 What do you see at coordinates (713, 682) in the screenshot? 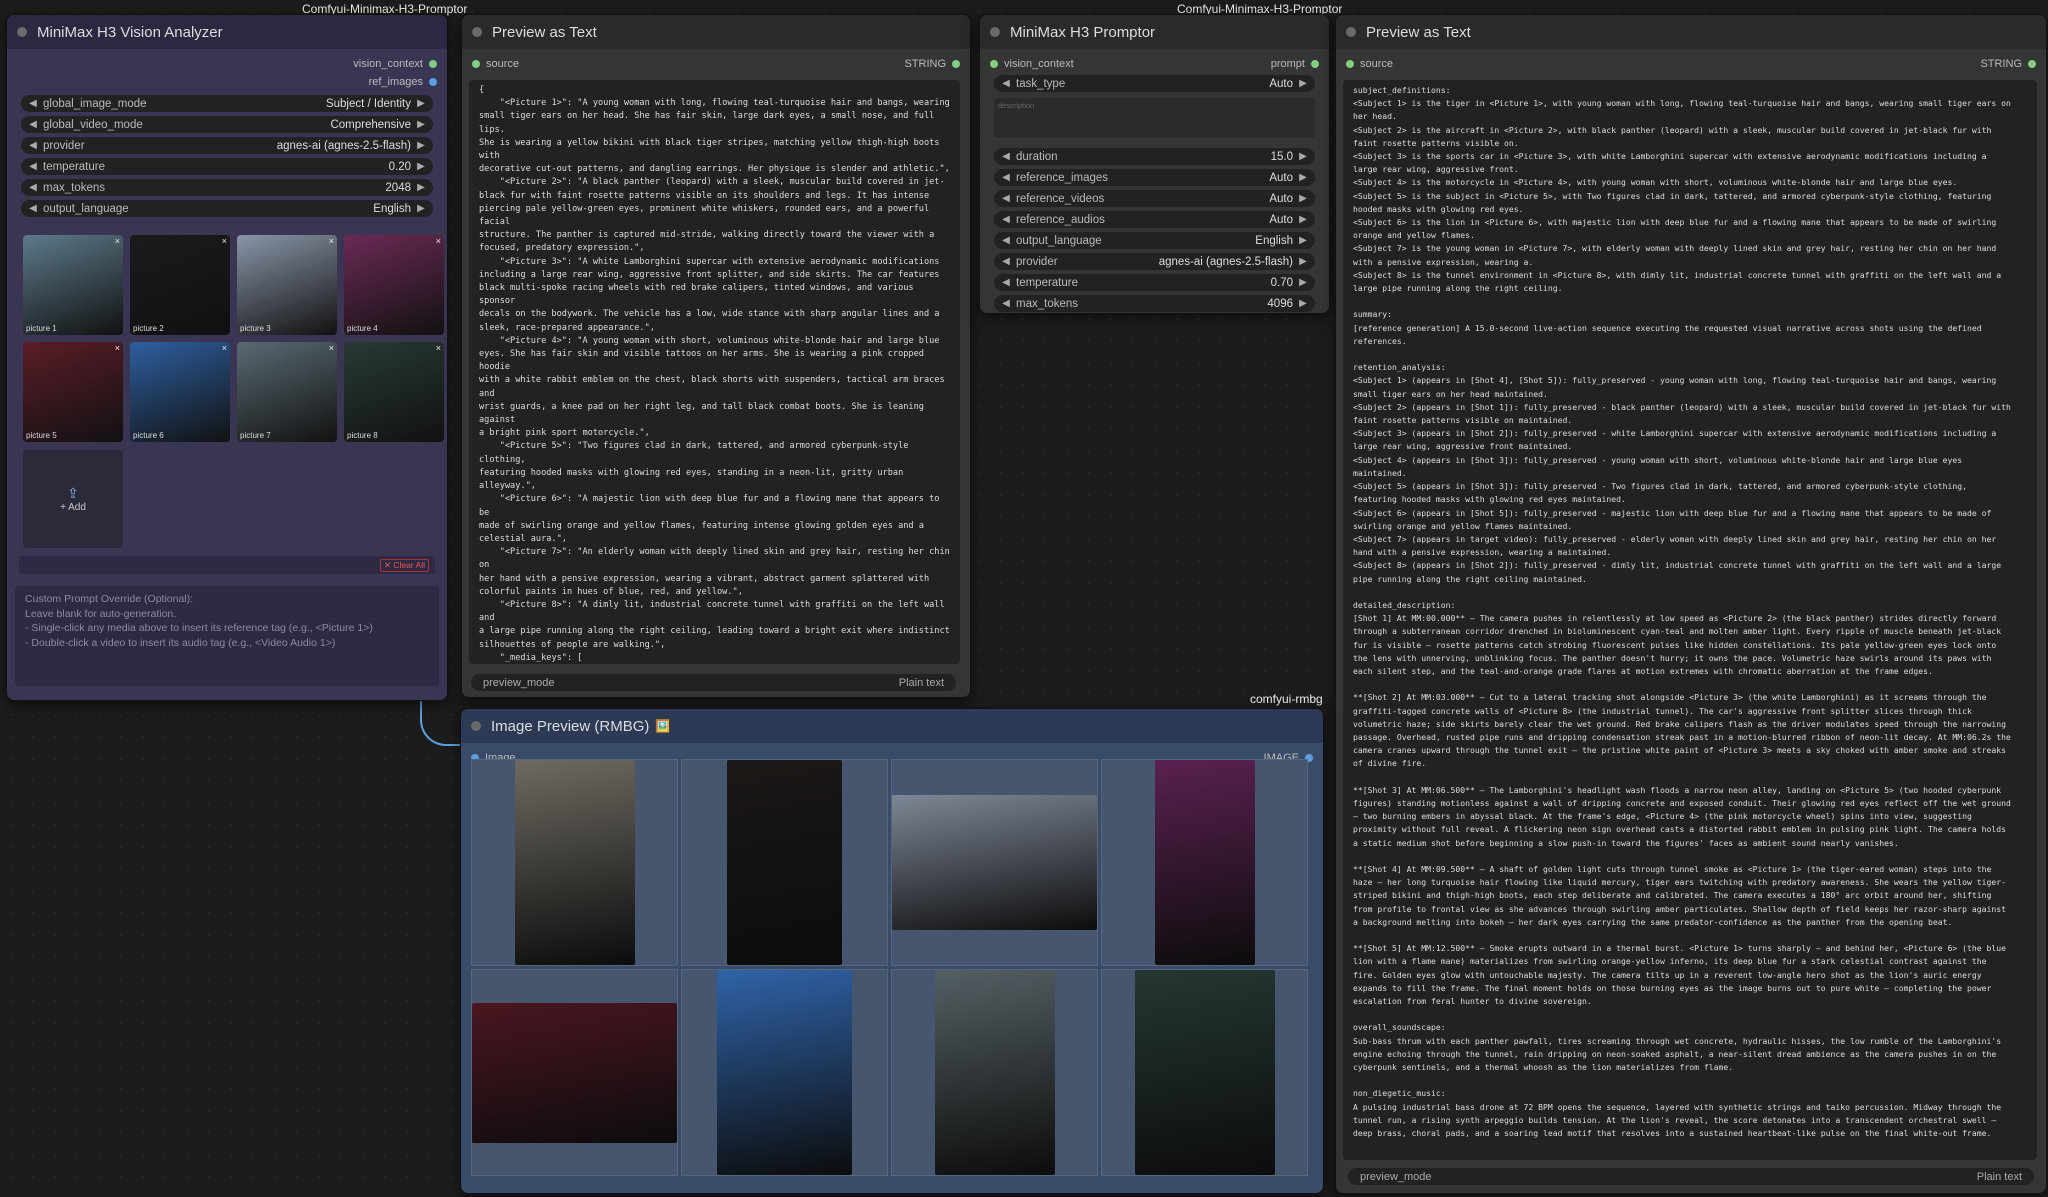
I see `preview-mode-widget-1: preview_mode Plain text` at bounding box center [713, 682].